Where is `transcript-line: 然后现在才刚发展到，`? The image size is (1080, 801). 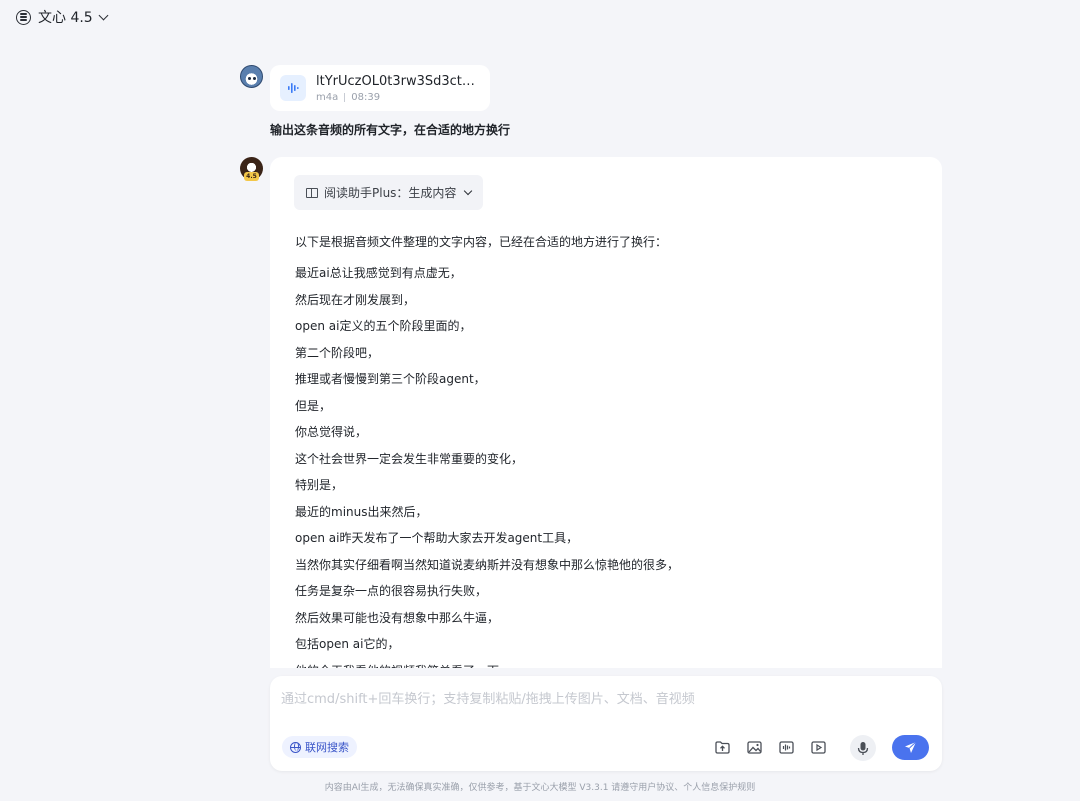
transcript-line: 然后现在才刚发展到， is located at coordinates (355, 299).